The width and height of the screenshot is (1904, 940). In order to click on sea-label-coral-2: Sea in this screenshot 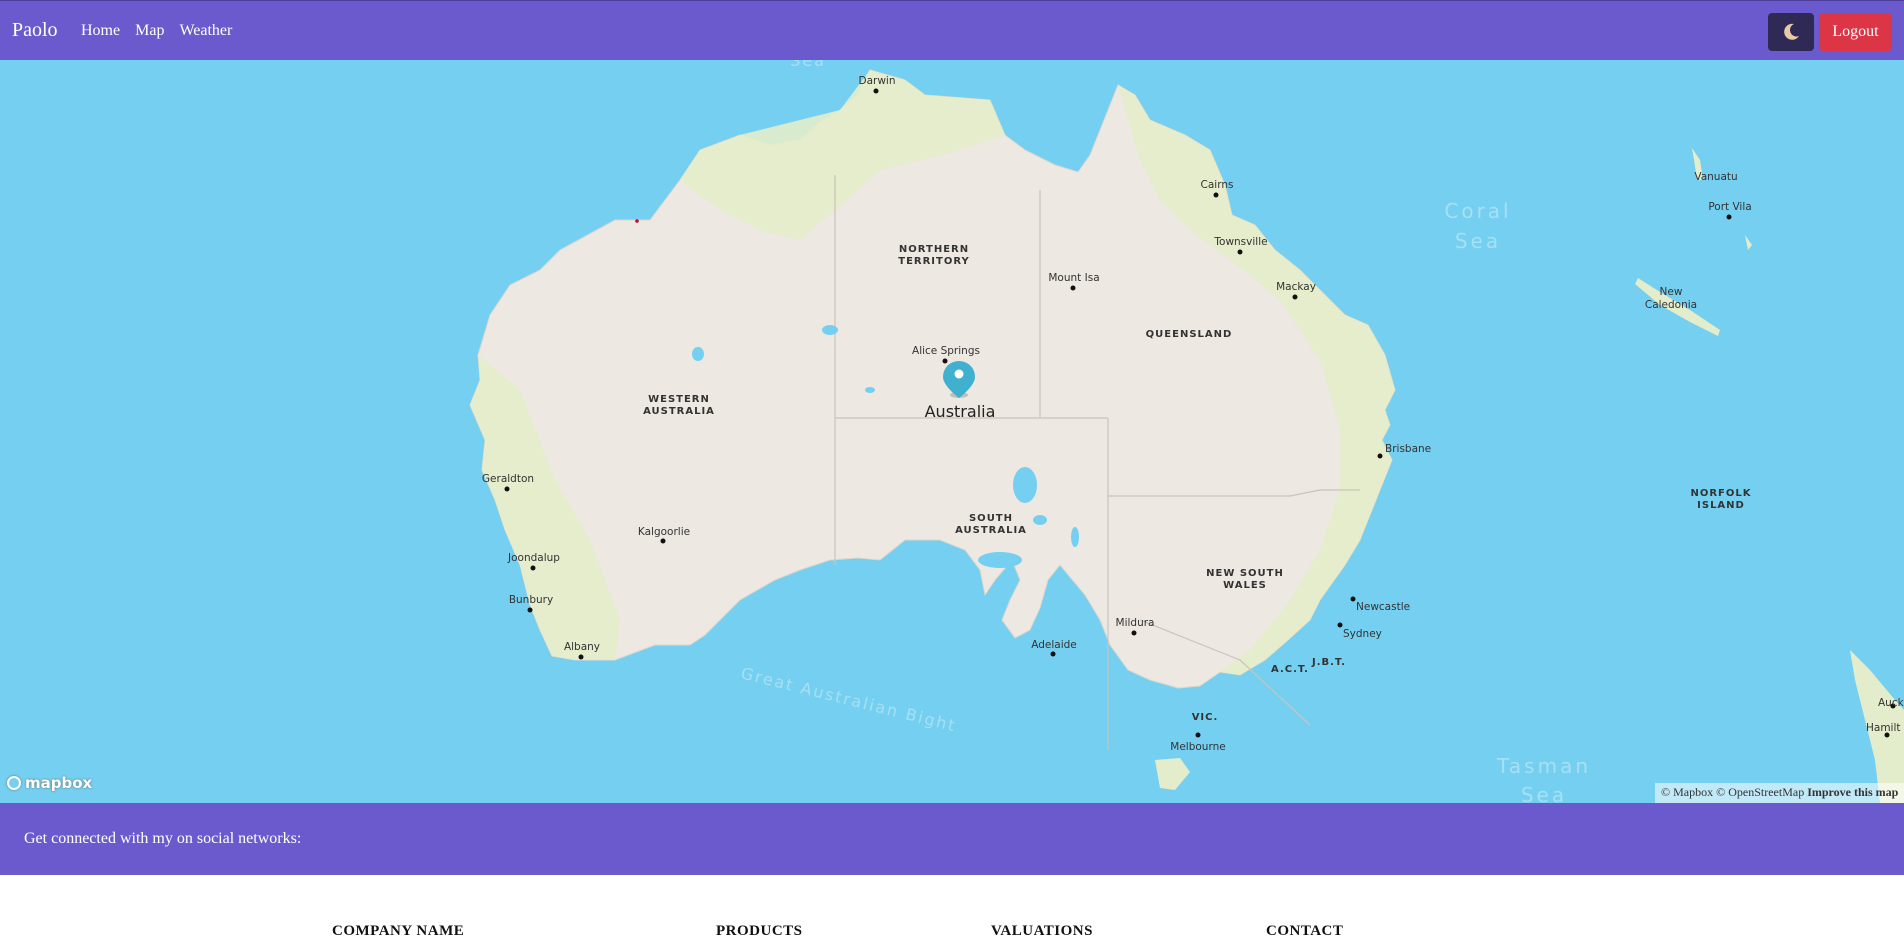, I will do `click(1478, 241)`.